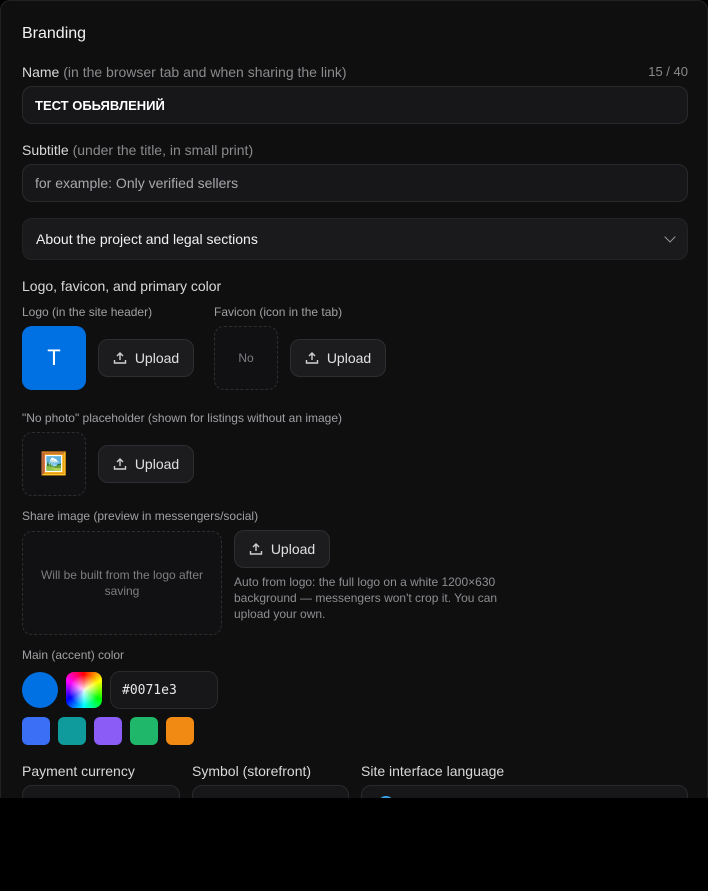 This screenshot has height=891, width=708. Describe the element at coordinates (164, 690) in the screenshot. I see `accent-hex-input: #0071e3` at that location.